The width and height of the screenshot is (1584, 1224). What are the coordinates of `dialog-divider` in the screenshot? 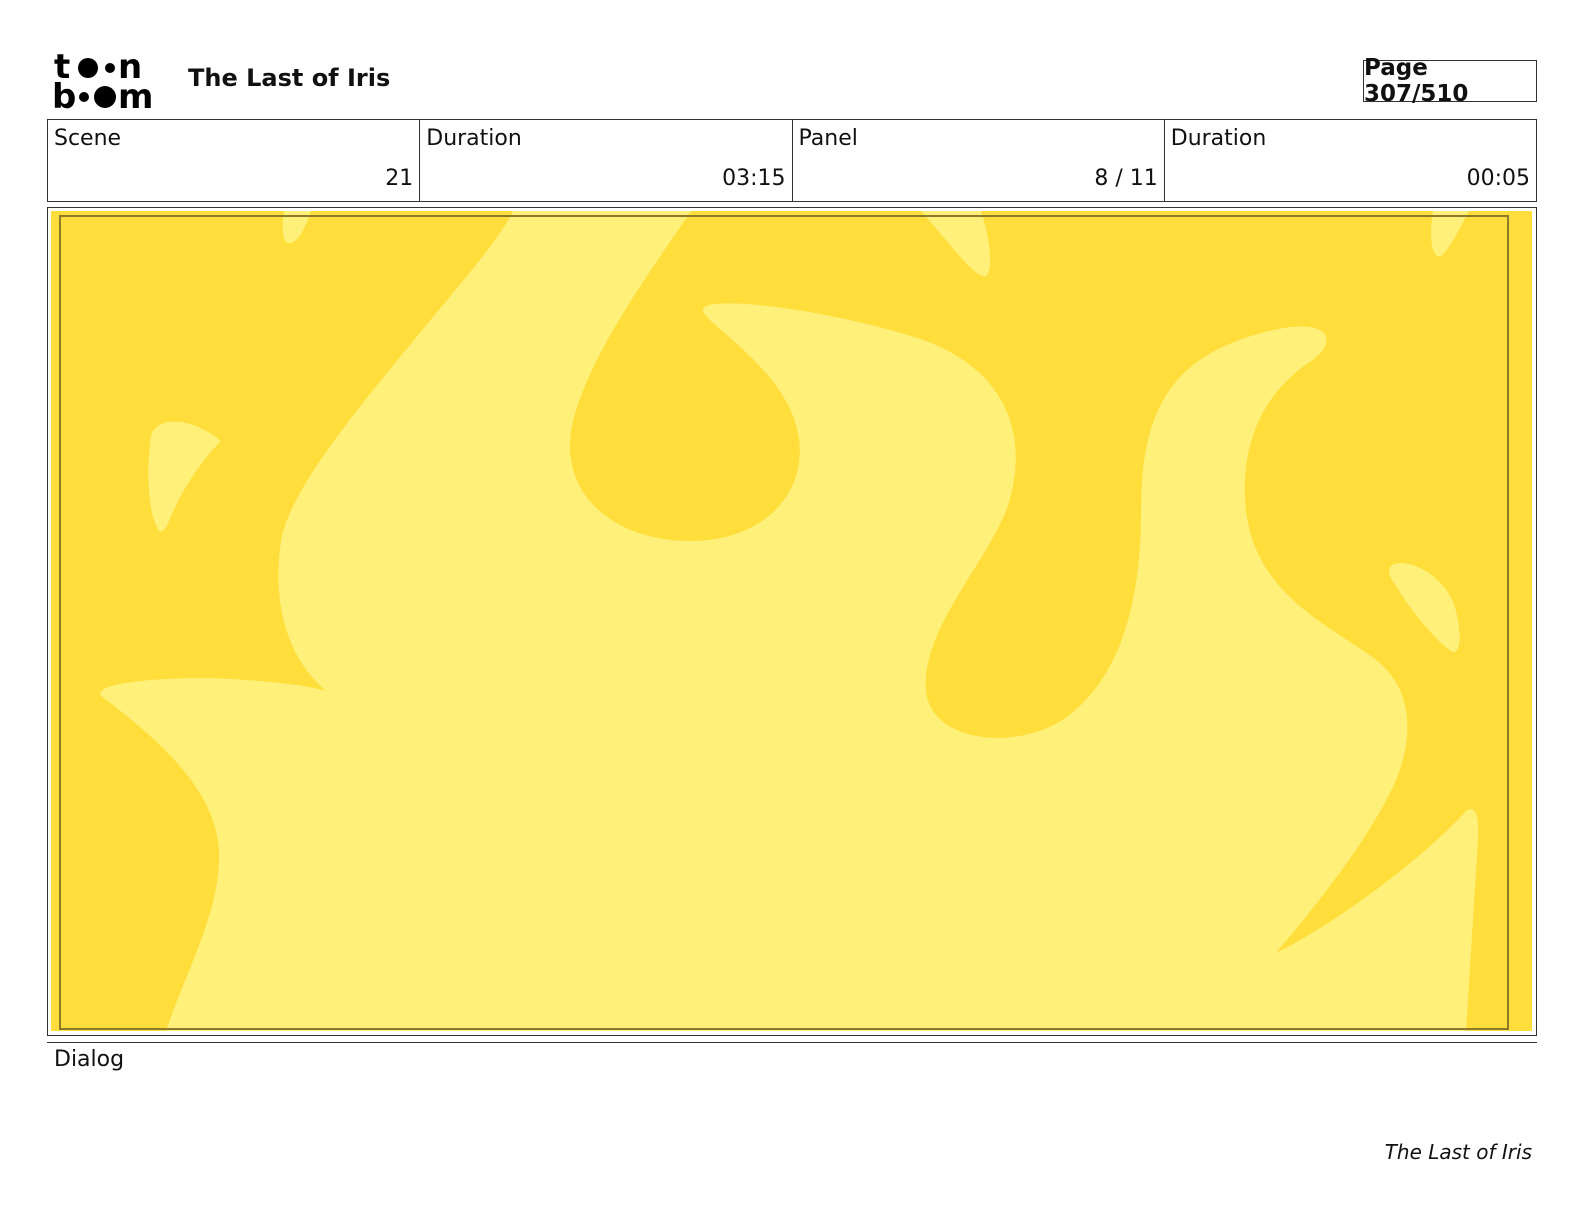 It's located at (792, 1042).